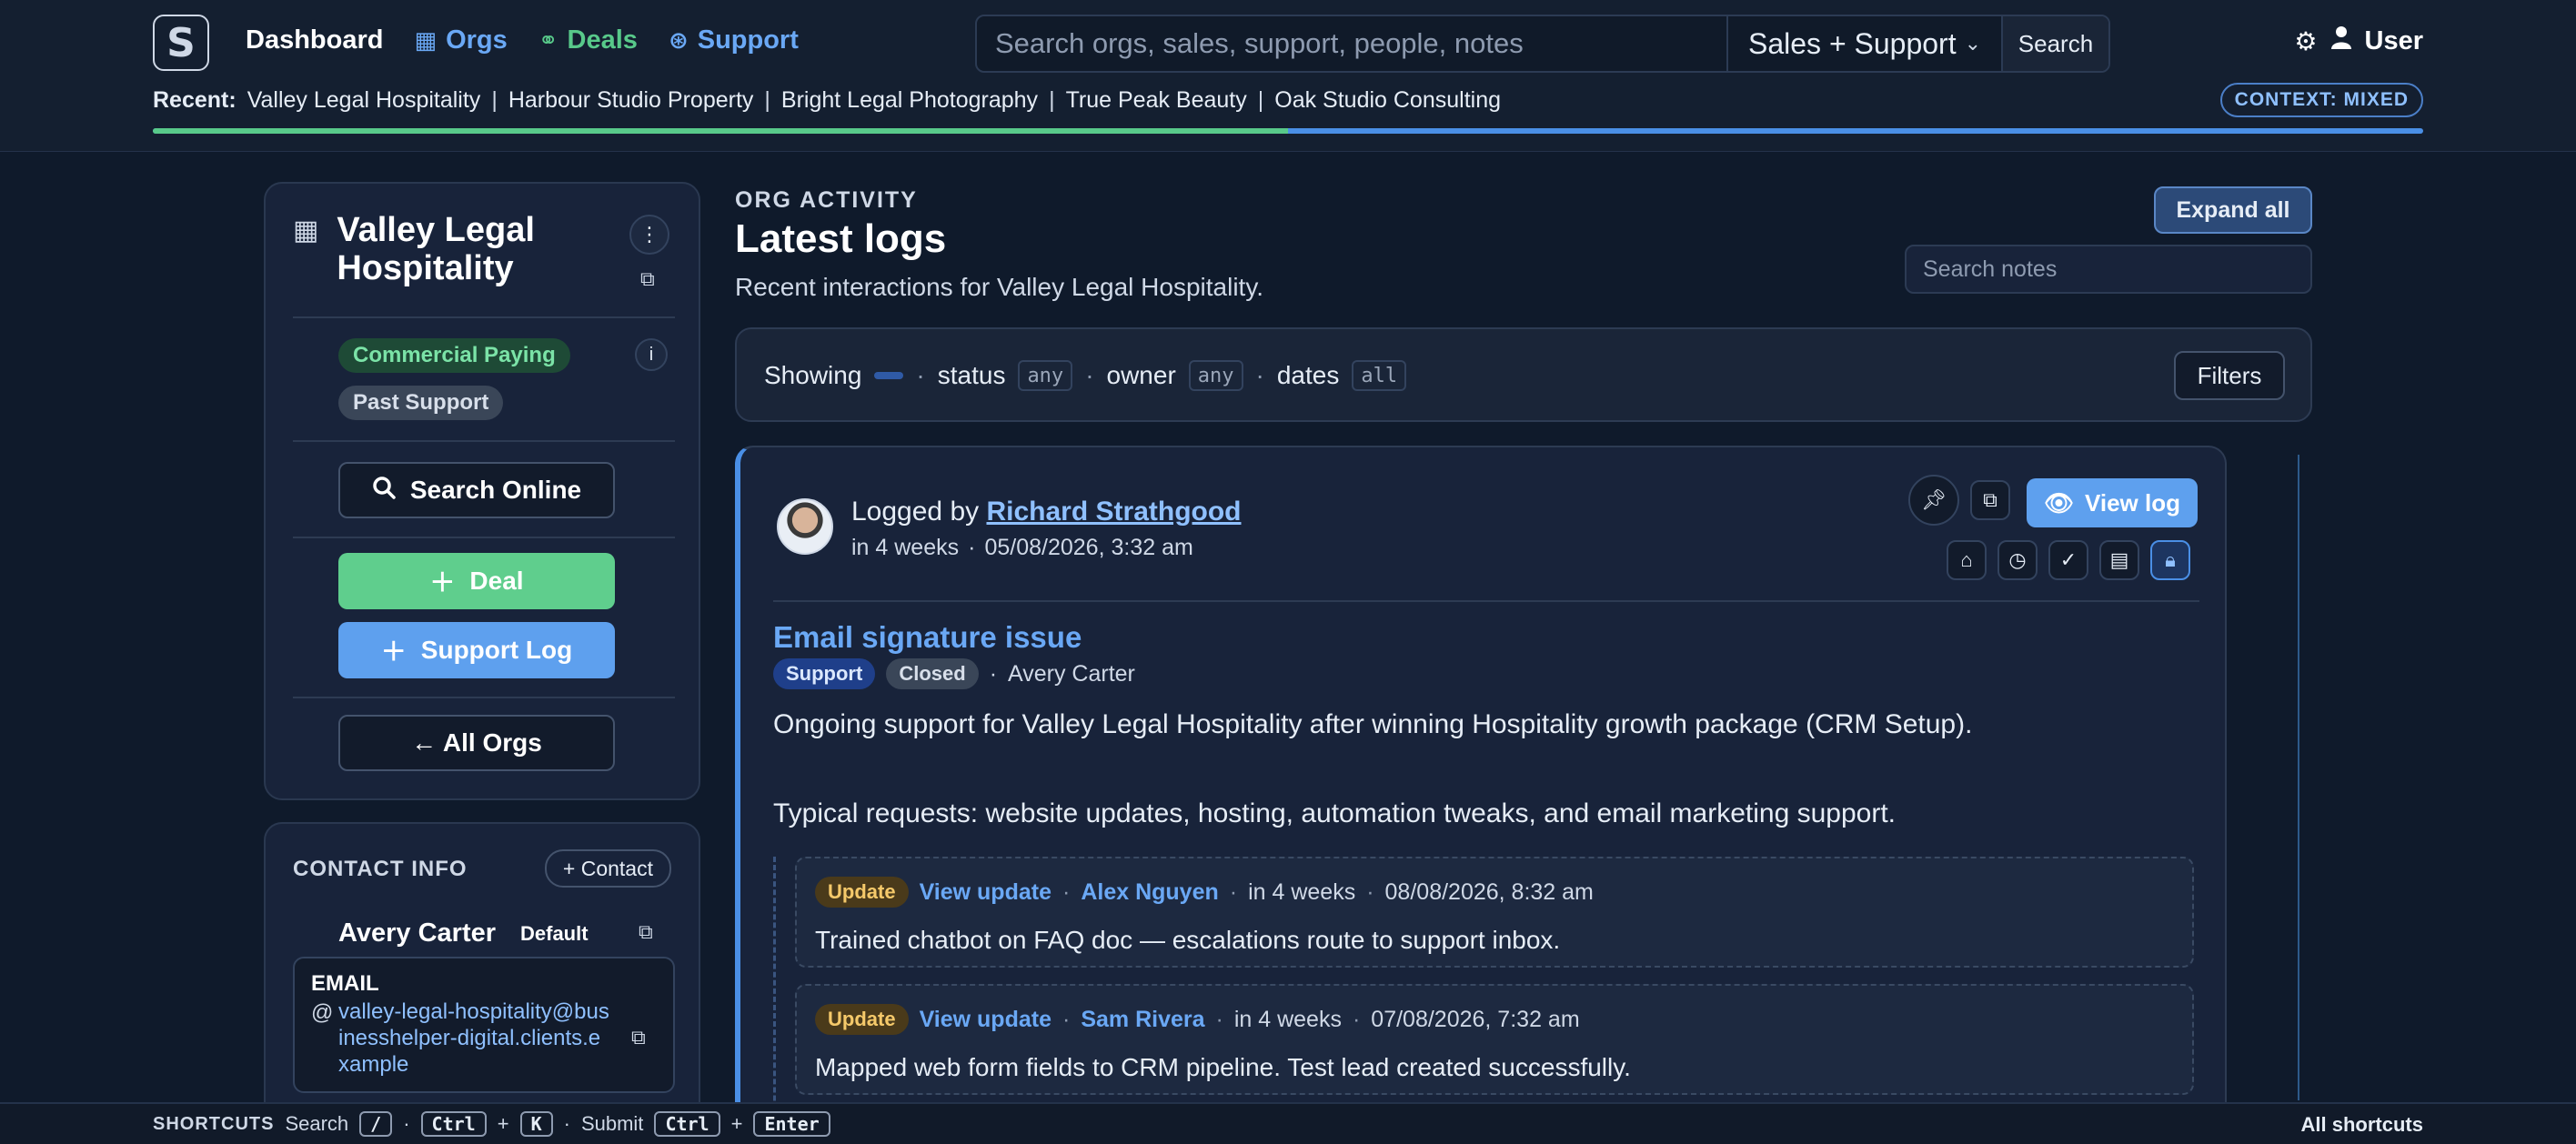 The width and height of the screenshot is (2576, 1144). What do you see at coordinates (1045, 375) in the screenshot?
I see `status-filter-value: any` at bounding box center [1045, 375].